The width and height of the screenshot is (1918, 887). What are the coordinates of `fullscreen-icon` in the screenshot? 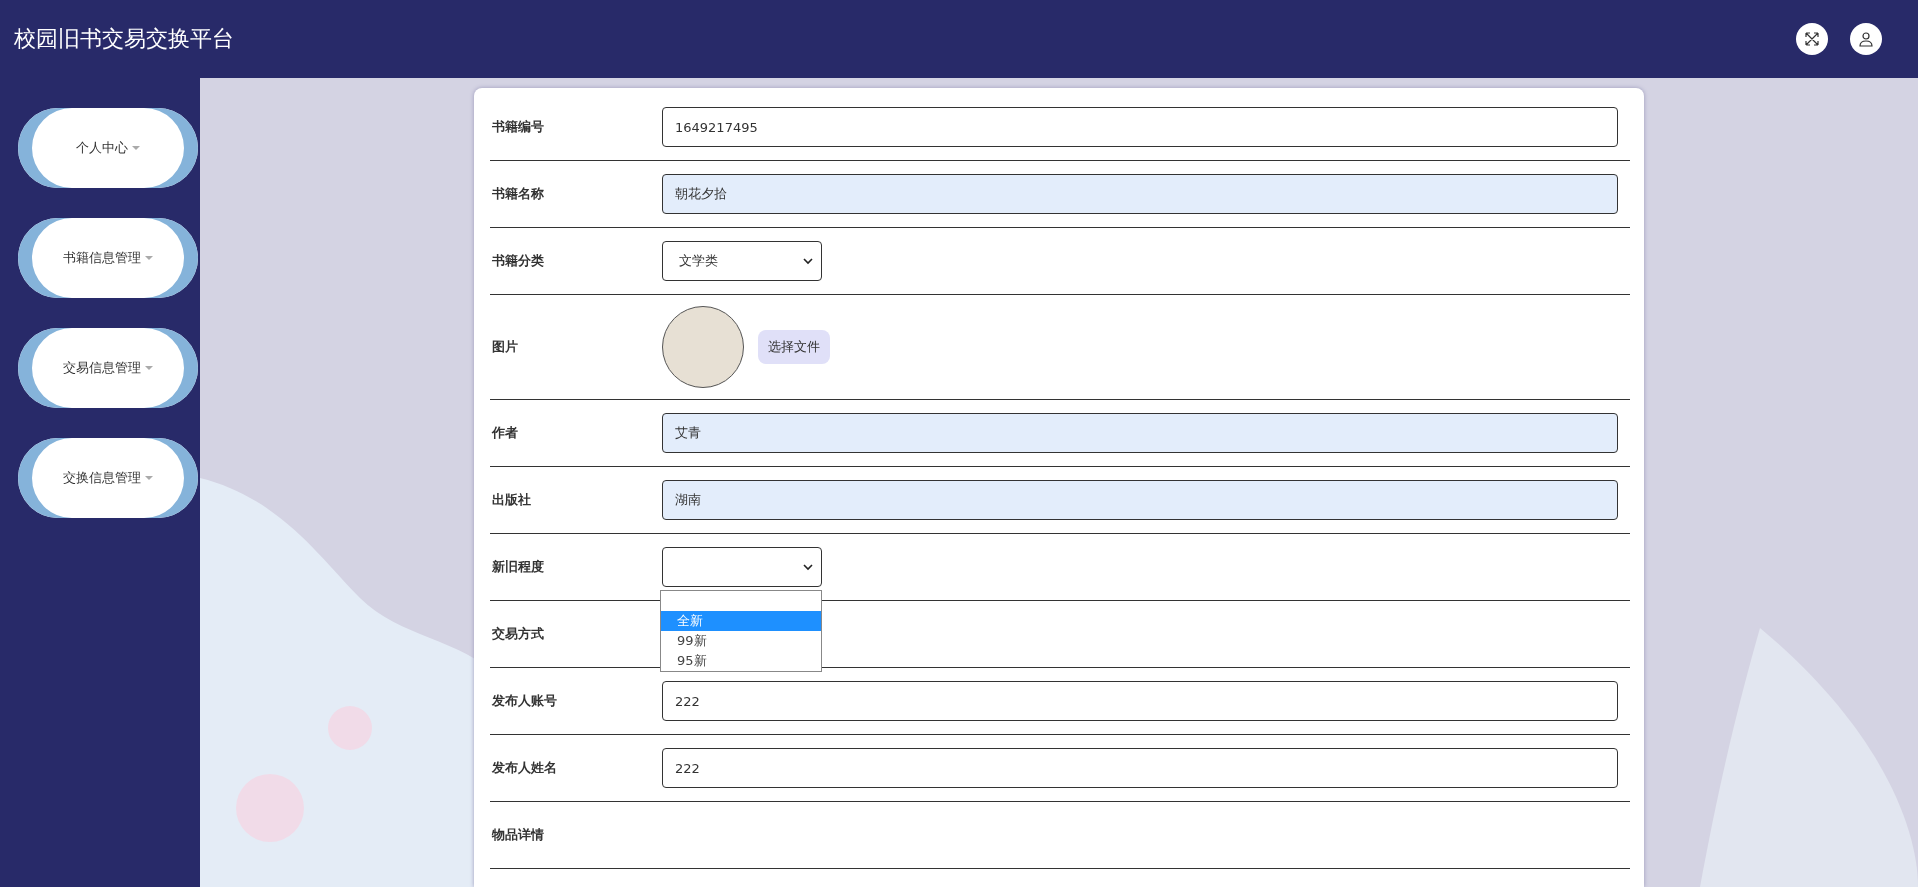 It's located at (1812, 39).